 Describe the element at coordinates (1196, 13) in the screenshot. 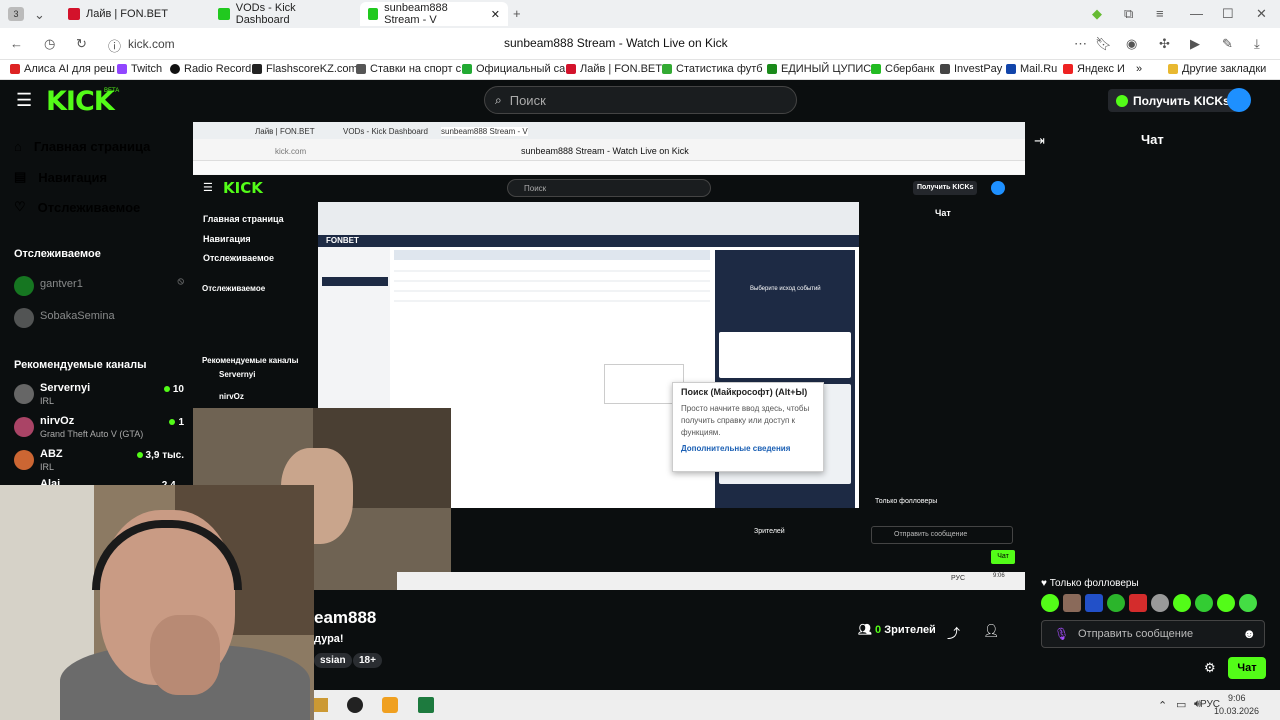

I see `minimize-icon: —` at that location.